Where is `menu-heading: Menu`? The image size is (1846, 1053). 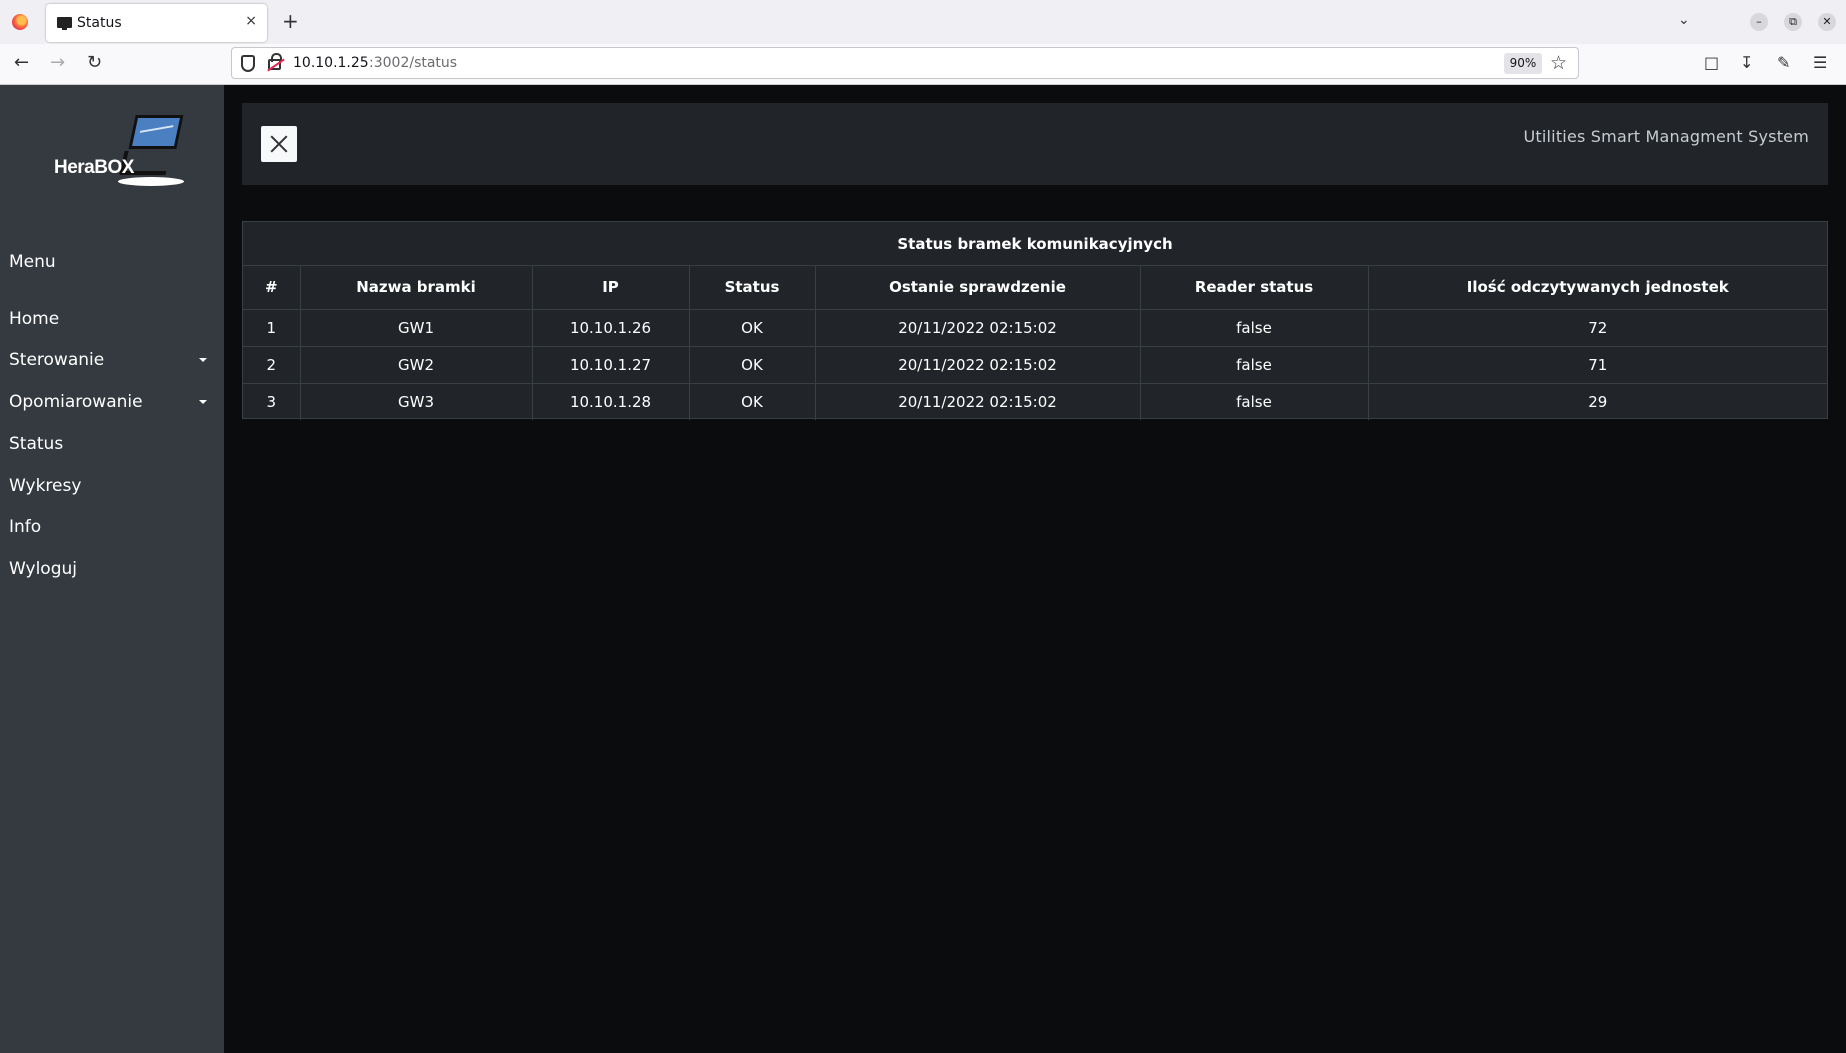
menu-heading: Menu is located at coordinates (32, 262).